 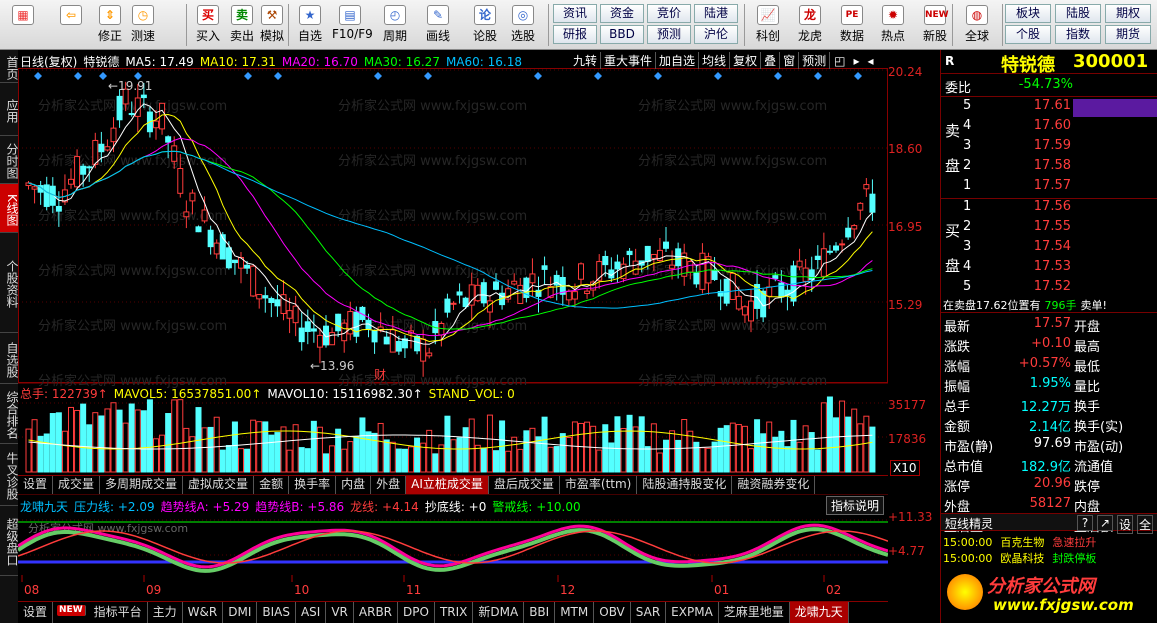 I want to click on toolbar-fire-button: ✹ 热点, so click(x=893, y=25).